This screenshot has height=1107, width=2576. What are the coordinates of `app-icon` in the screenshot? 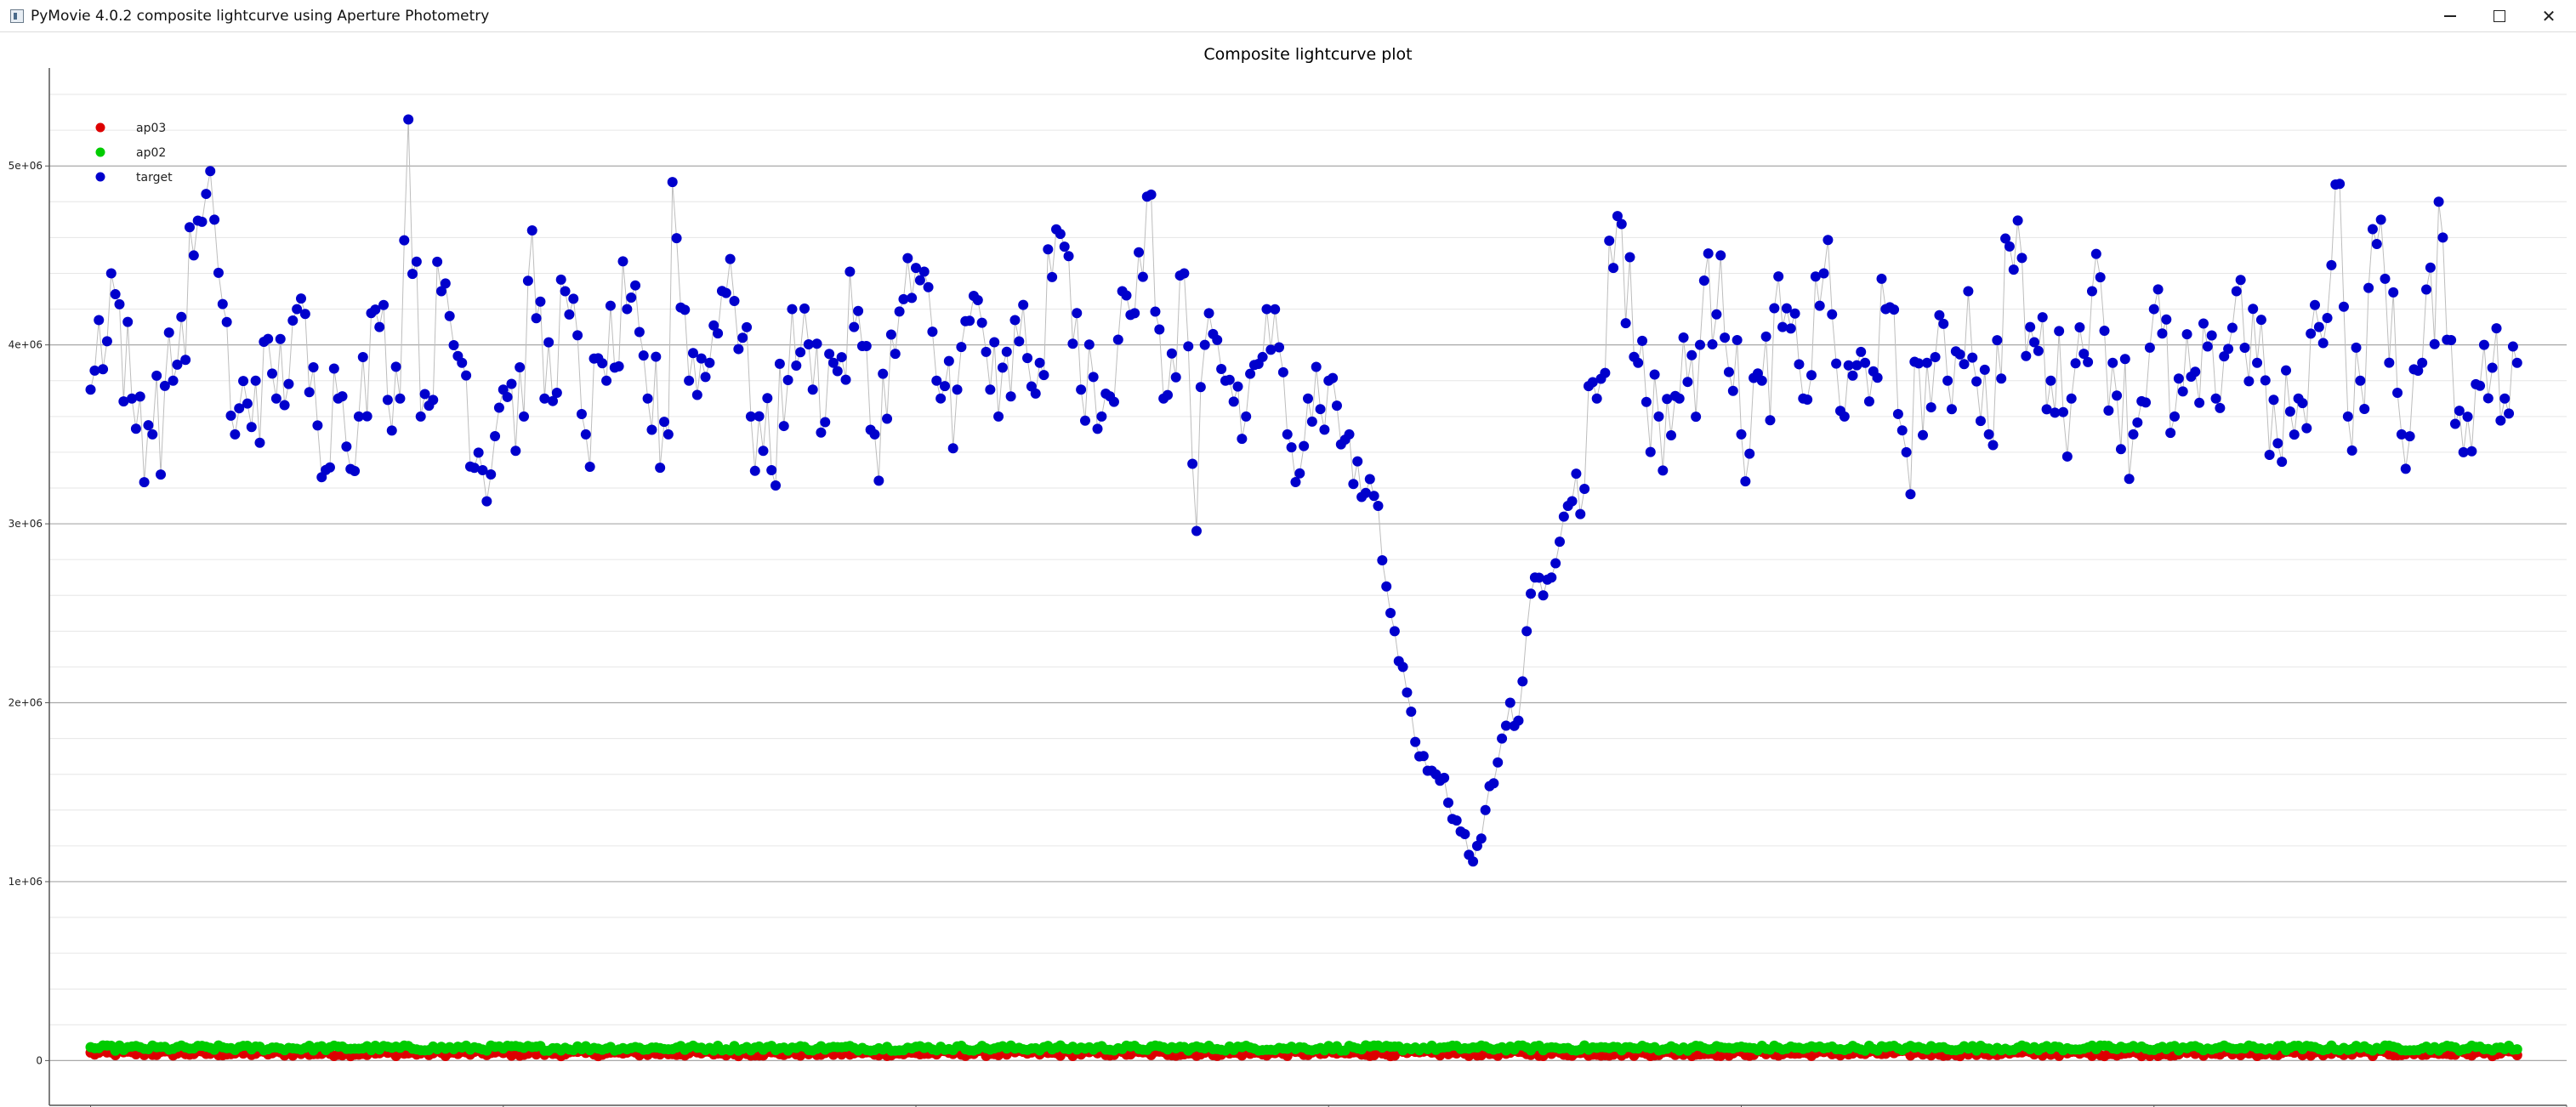 It's located at (17, 16).